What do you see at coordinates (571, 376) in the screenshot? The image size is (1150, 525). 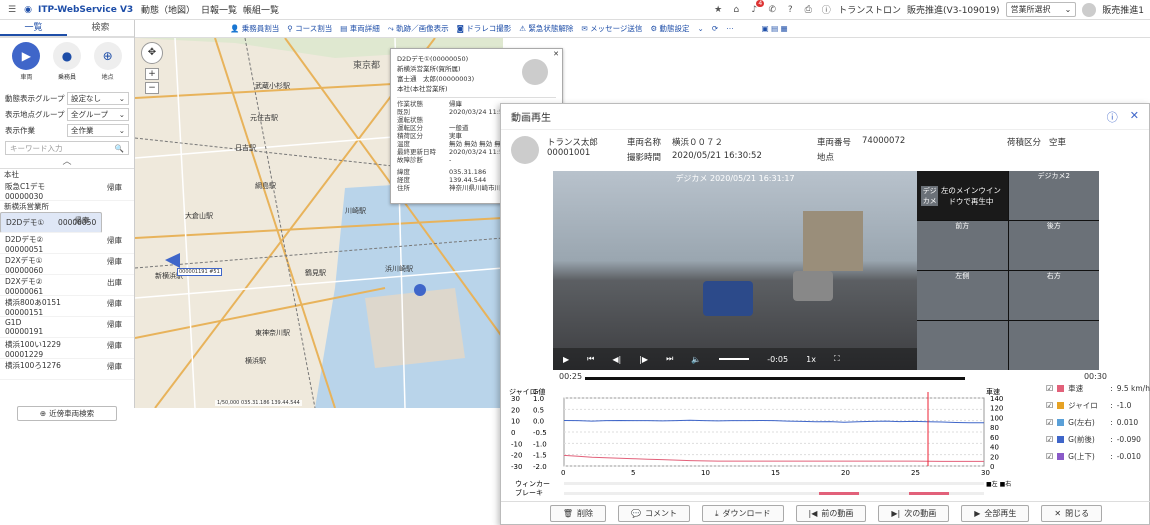 I see `timeline-start: 00:25` at bounding box center [571, 376].